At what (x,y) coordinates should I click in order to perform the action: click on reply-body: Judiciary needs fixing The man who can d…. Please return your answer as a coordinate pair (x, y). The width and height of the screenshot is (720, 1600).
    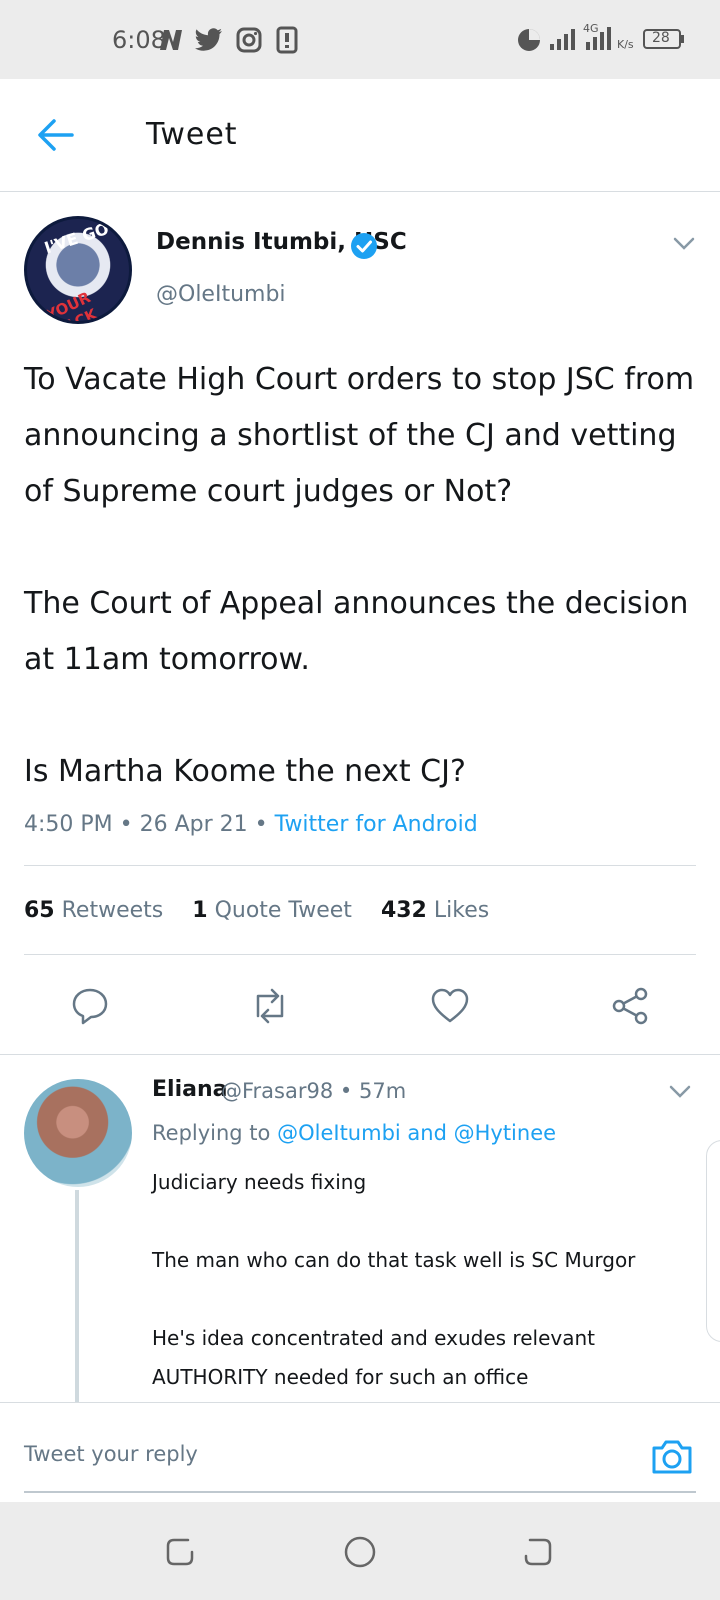
    Looking at the image, I should click on (394, 1279).